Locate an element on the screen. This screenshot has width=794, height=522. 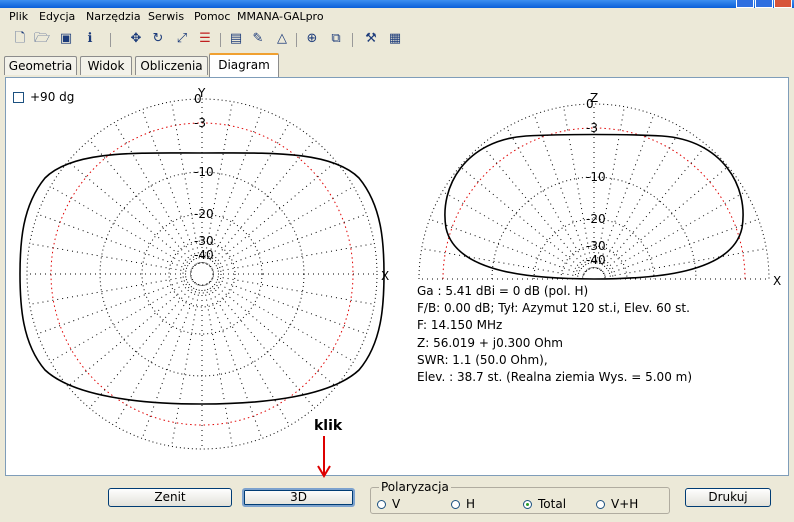
menu-pomoc: Pomoc is located at coordinates (212, 16).